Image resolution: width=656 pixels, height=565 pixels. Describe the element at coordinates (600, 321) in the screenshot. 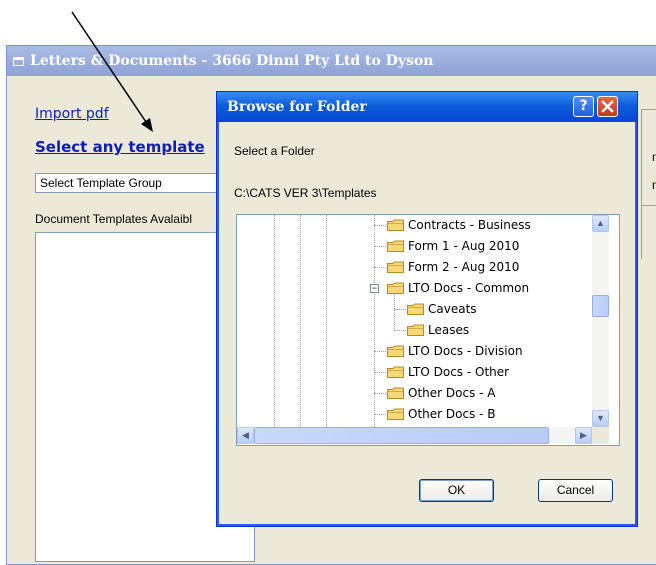

I see `vertical-scrollbar: ▲ ▼` at that location.